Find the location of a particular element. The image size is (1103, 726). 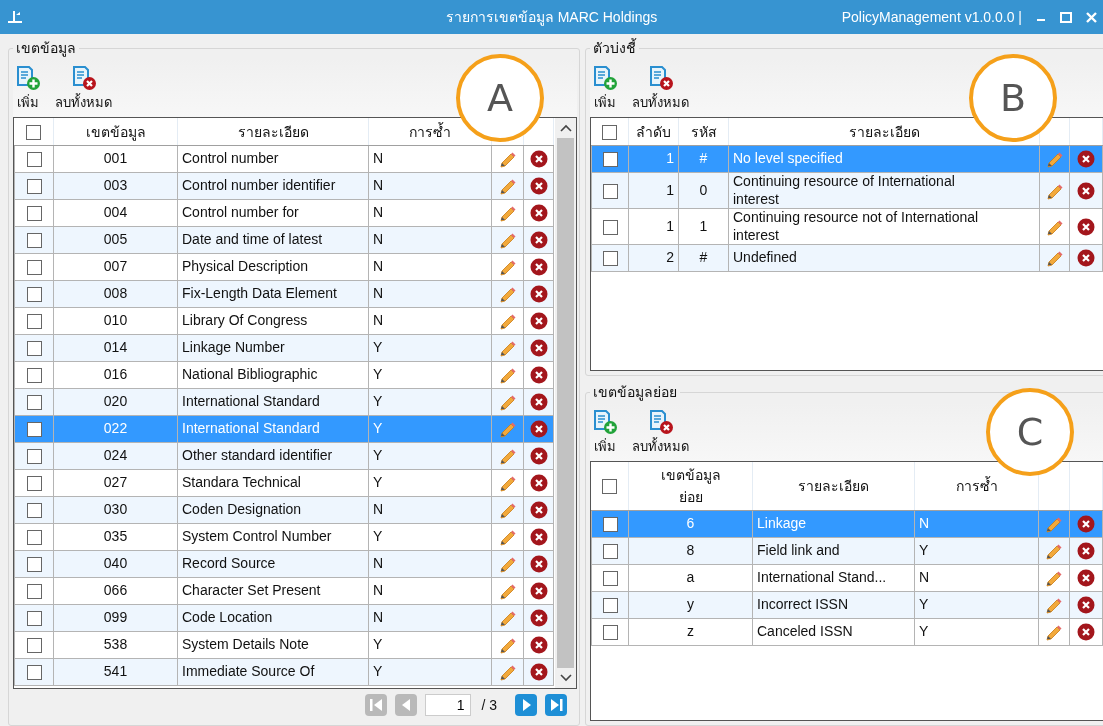

maximize-icon is located at coordinates (1066, 17).